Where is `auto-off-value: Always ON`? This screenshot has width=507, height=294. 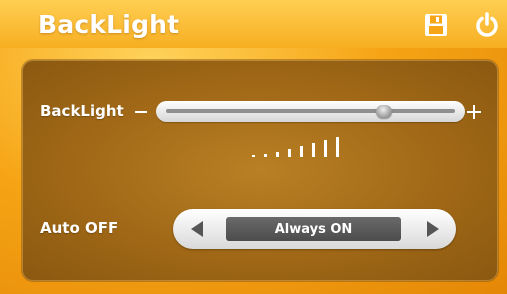
auto-off-value: Always ON is located at coordinates (313, 229).